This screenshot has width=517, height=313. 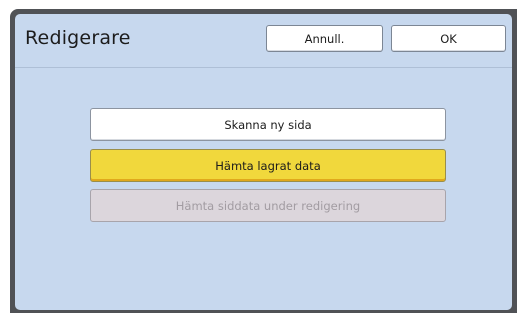 What do you see at coordinates (78, 38) in the screenshot?
I see `dialog-title: Redigerare` at bounding box center [78, 38].